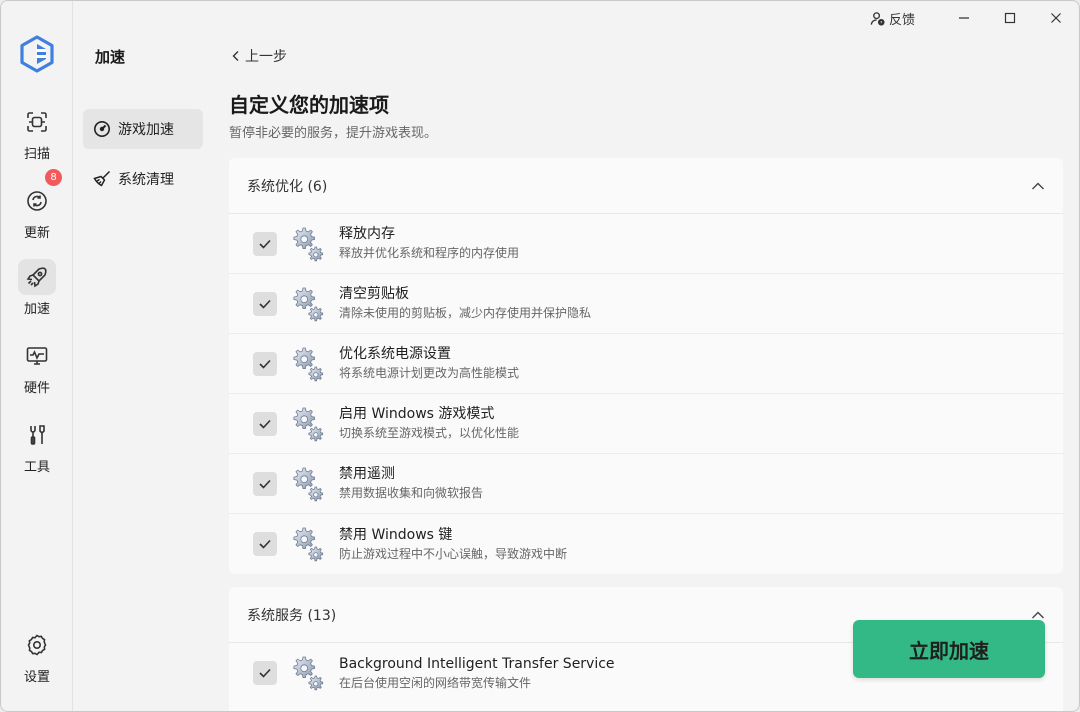  I want to click on page-title: 自定义您的加速项, so click(309, 105).